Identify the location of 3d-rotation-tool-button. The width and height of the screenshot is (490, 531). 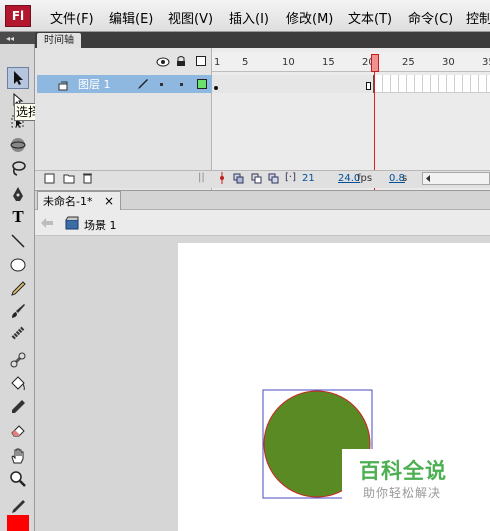
(18, 145).